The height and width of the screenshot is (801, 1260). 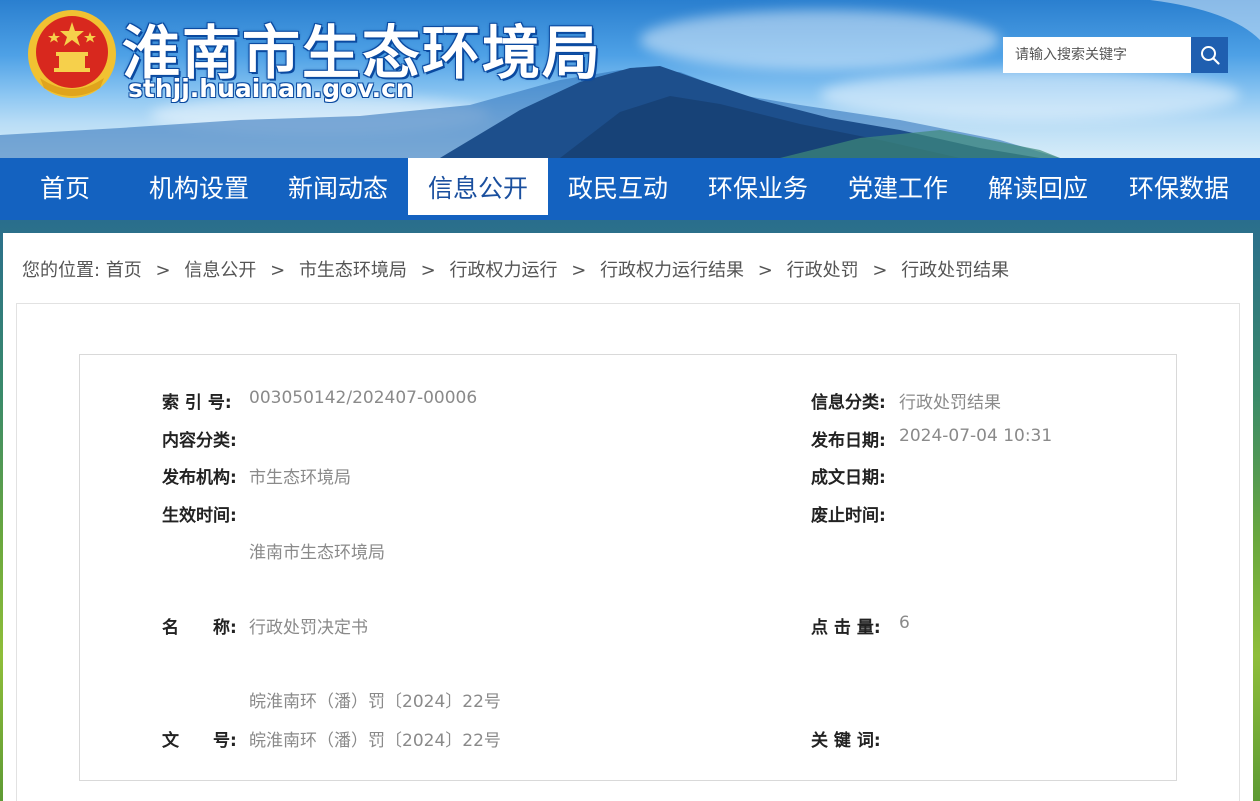 What do you see at coordinates (199, 628) in the screenshot?
I see `document-name-label: 名 称:` at bounding box center [199, 628].